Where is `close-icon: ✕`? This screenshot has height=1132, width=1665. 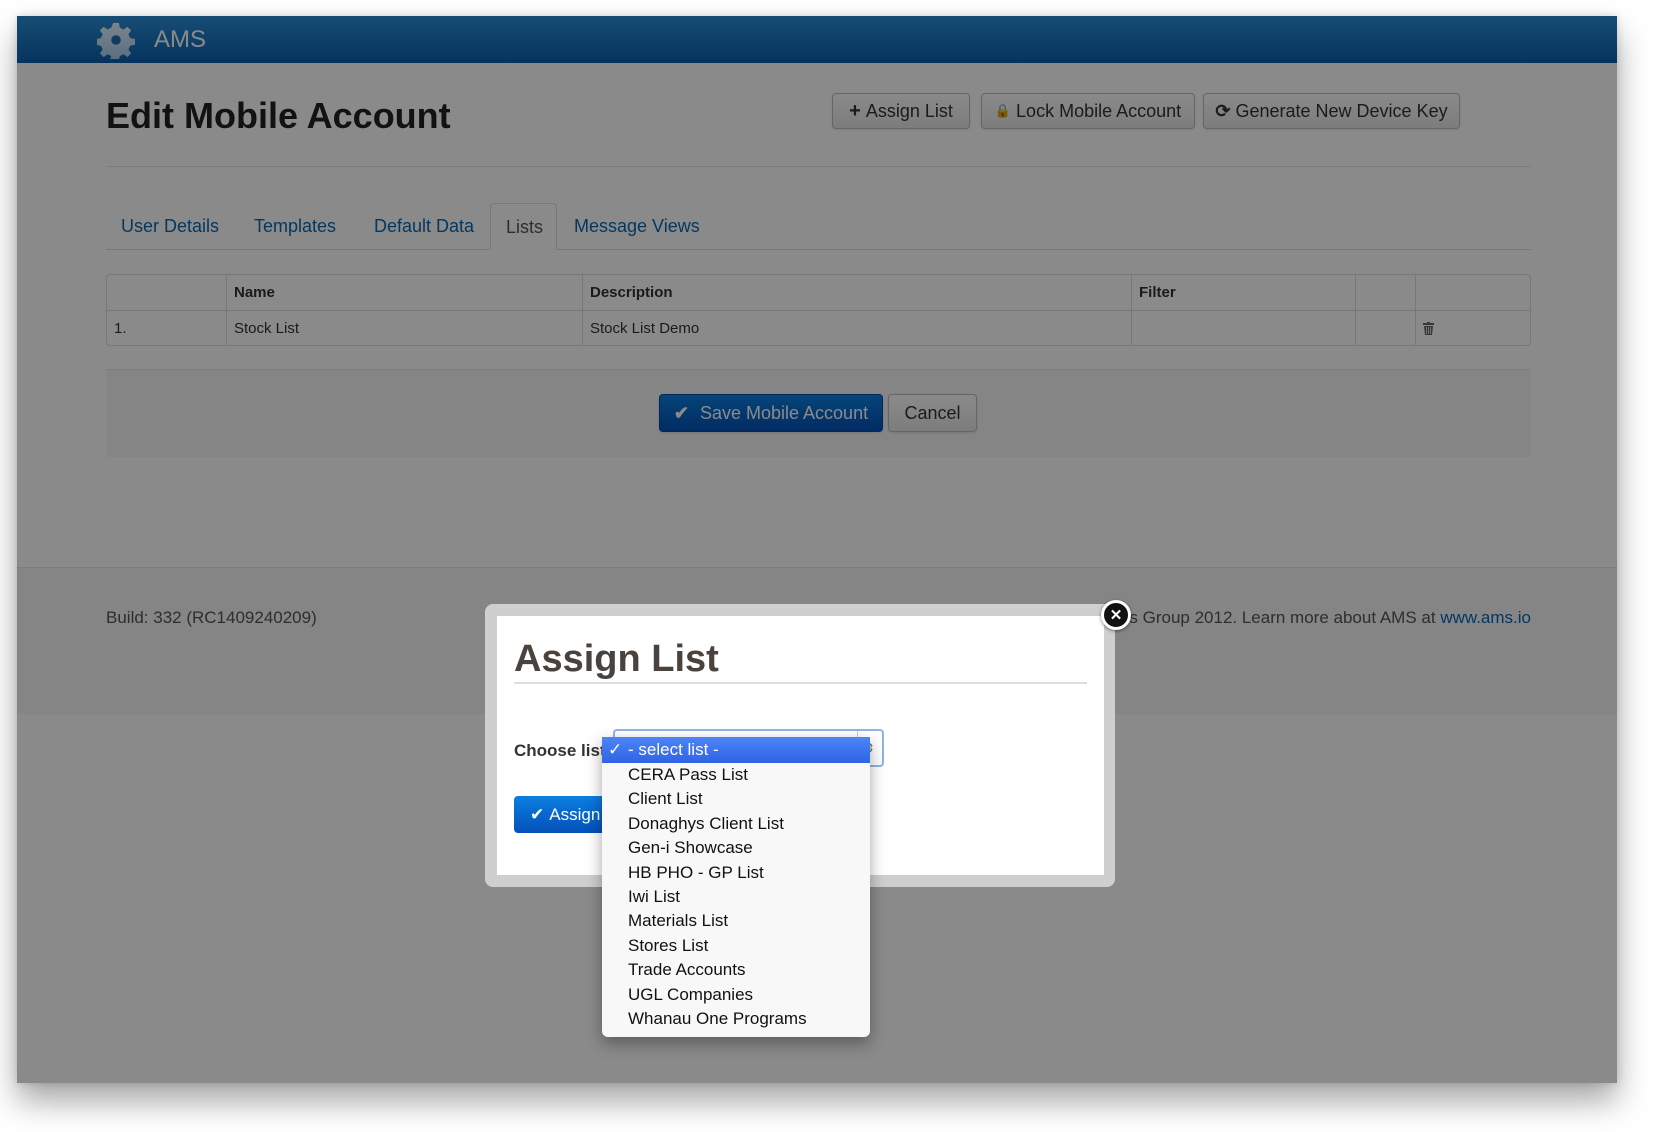
close-icon: ✕ is located at coordinates (1116, 615).